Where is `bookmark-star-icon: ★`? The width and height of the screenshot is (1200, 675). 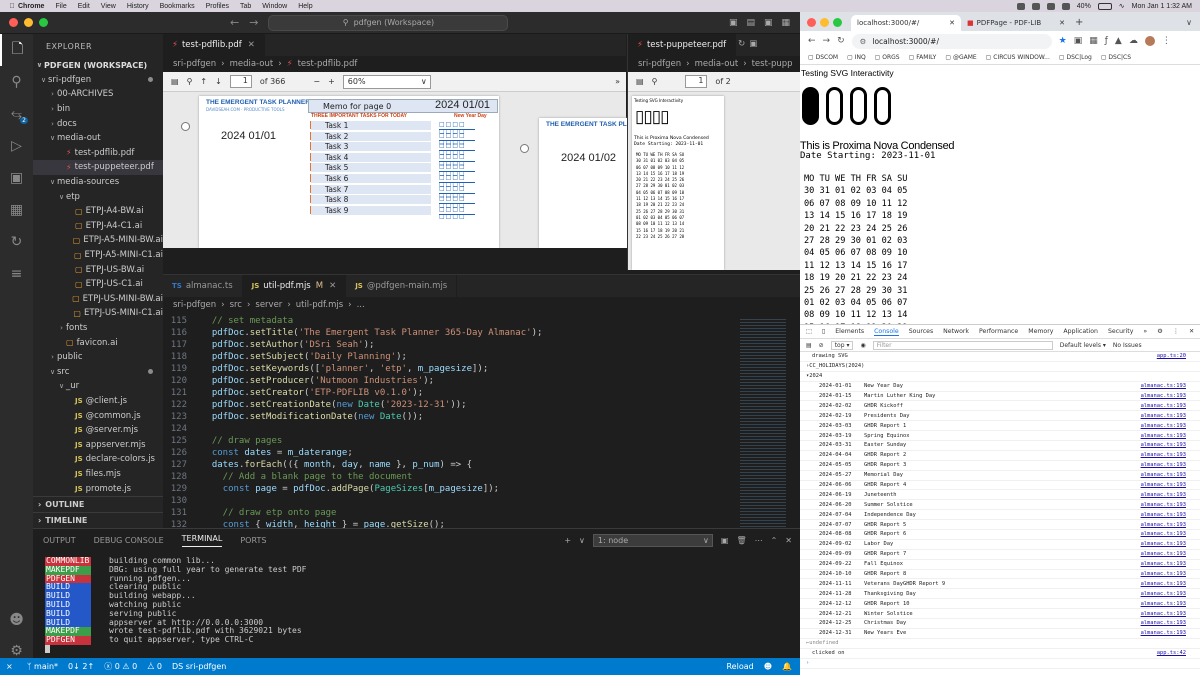 bookmark-star-icon: ★ is located at coordinates (1063, 41).